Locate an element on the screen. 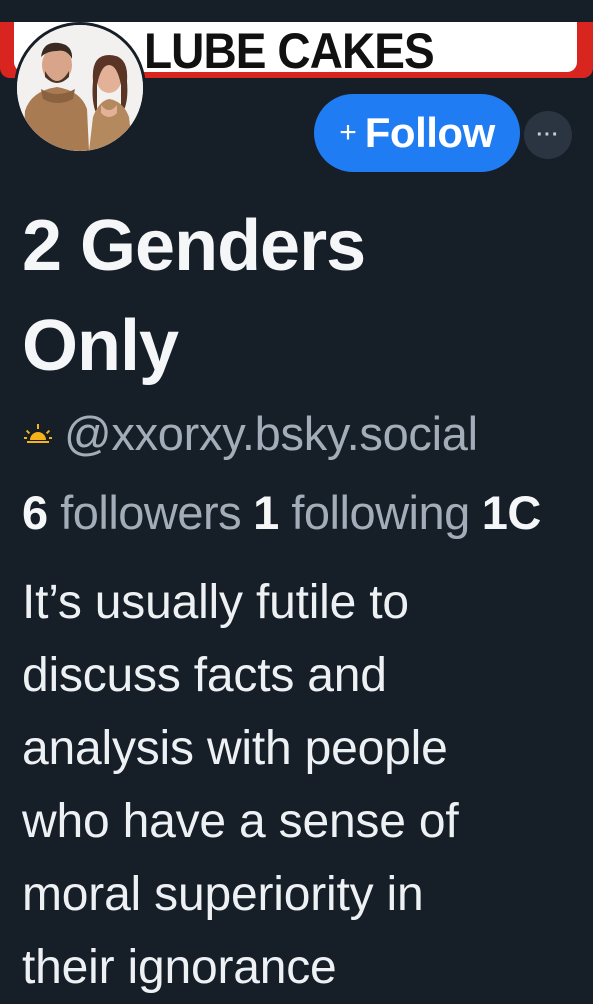  posts-count: 1C is located at coordinates (511, 512).